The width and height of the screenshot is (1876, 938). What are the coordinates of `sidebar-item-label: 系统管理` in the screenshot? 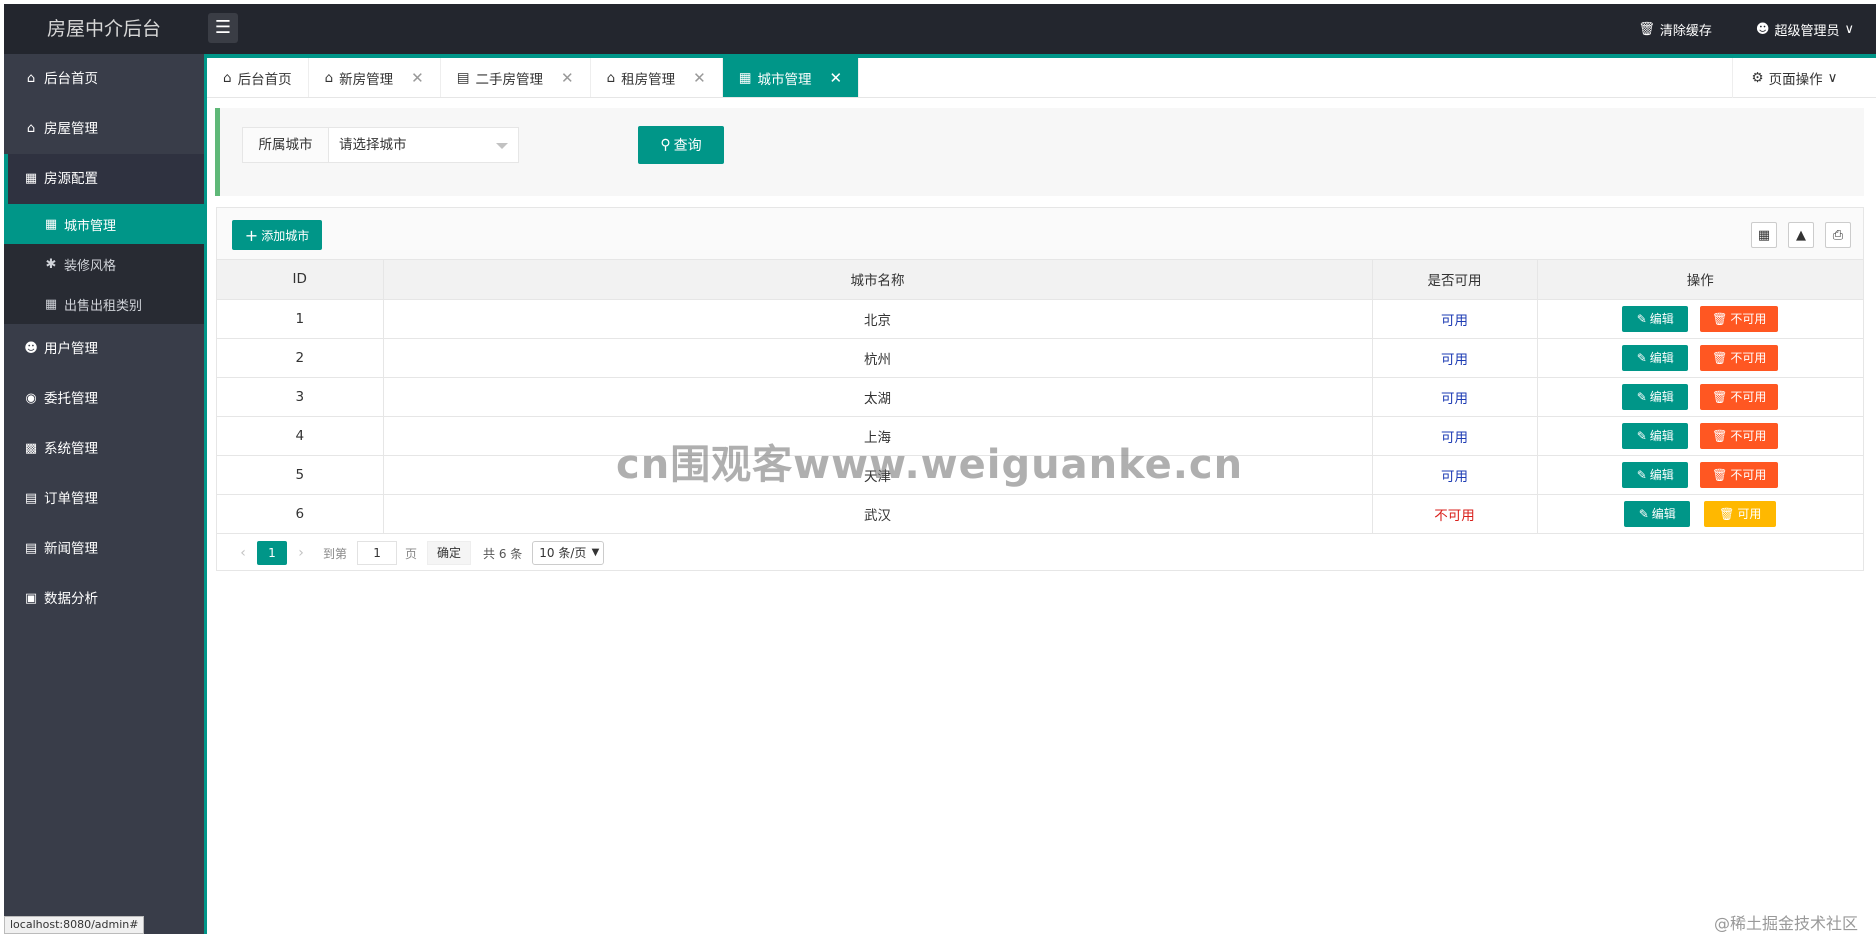 It's located at (71, 449).